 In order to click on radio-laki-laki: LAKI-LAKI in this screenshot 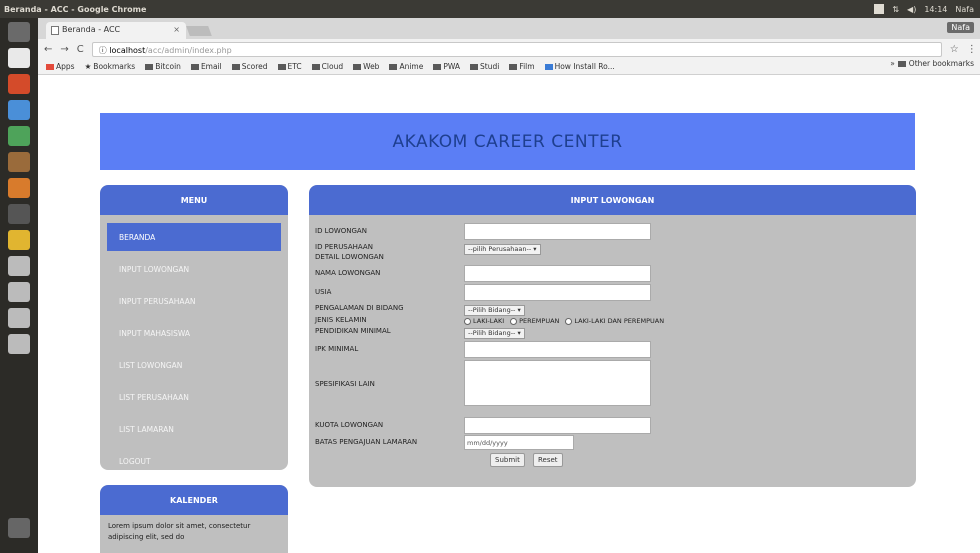, I will do `click(484, 321)`.